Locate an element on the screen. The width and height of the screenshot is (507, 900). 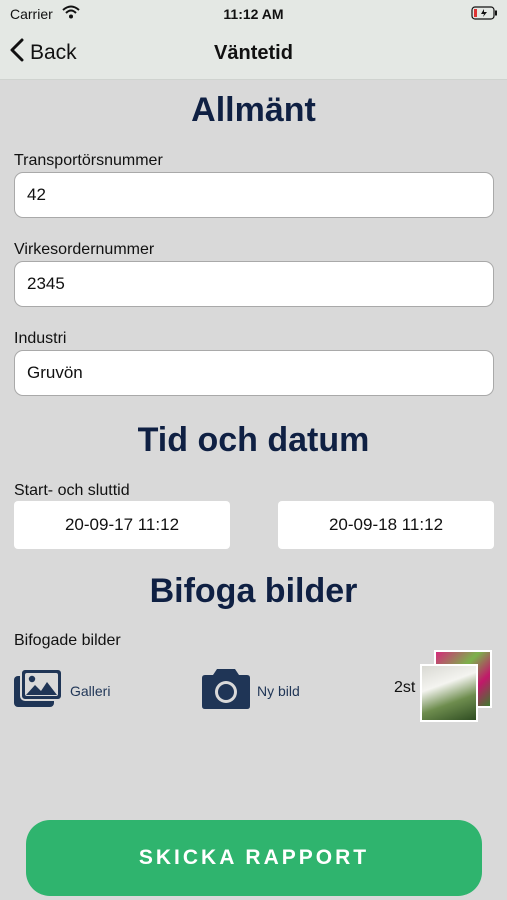
camera-icon is located at coordinates (226, 690).